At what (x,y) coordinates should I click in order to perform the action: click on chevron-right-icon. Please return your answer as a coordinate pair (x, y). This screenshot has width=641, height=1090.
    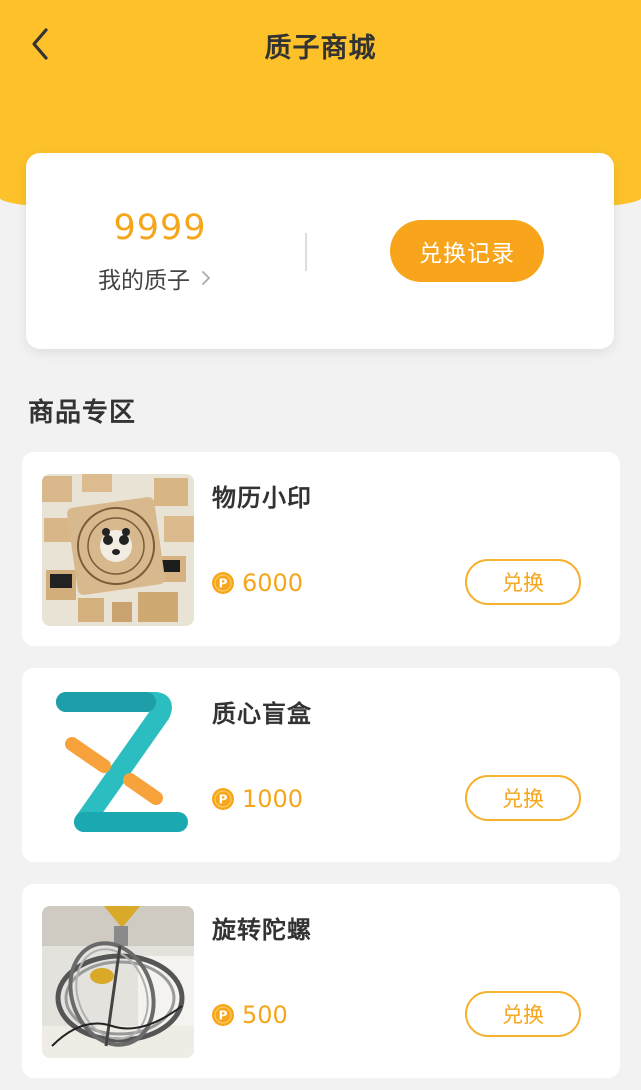
    Looking at the image, I should click on (206, 278).